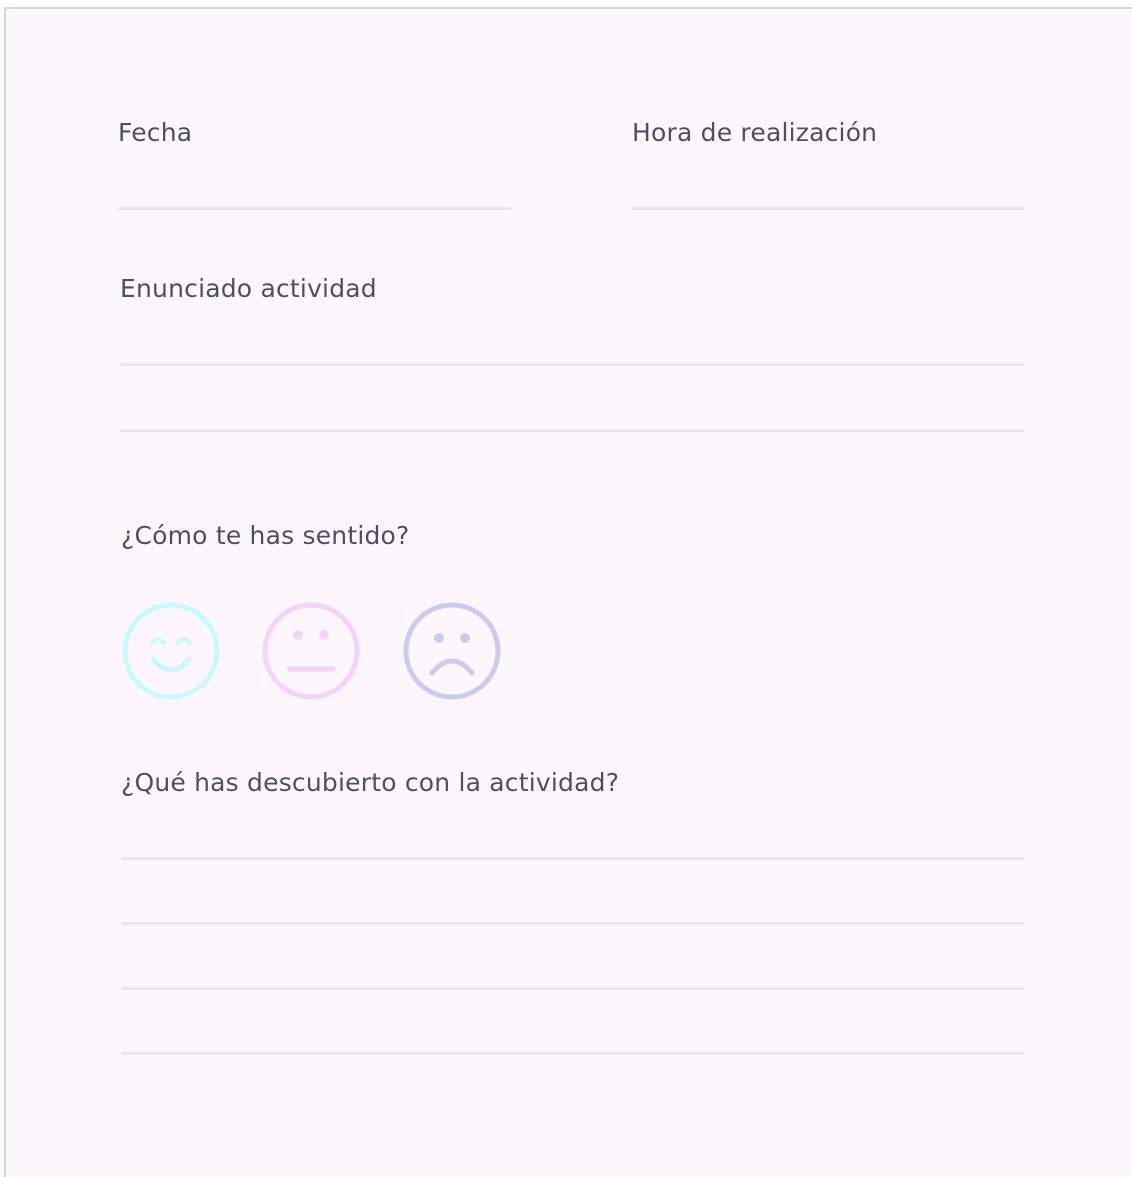 The image size is (1132, 1177). Describe the element at coordinates (452, 651) in the screenshot. I see `sad-face-icon` at that location.